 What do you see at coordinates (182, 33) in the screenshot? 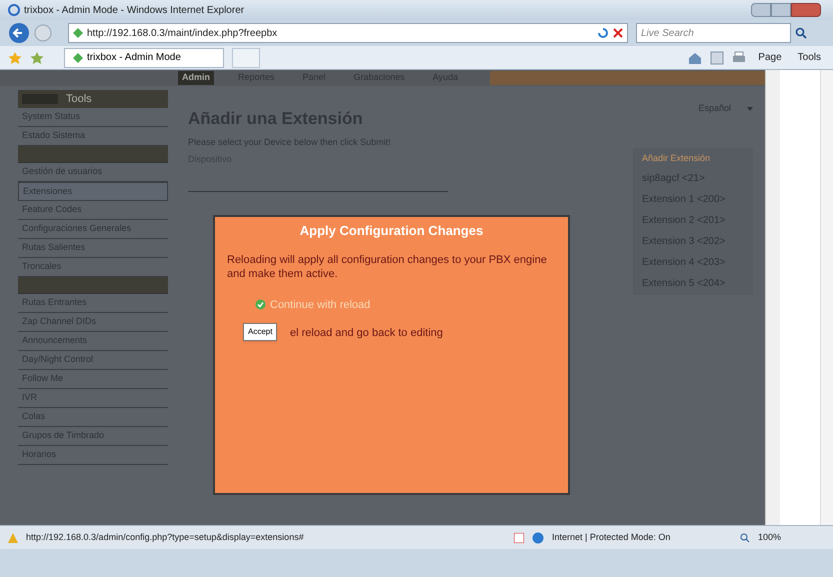
I see `url-text: http://192.168.0.3/maint/index.php?freepbx` at bounding box center [182, 33].